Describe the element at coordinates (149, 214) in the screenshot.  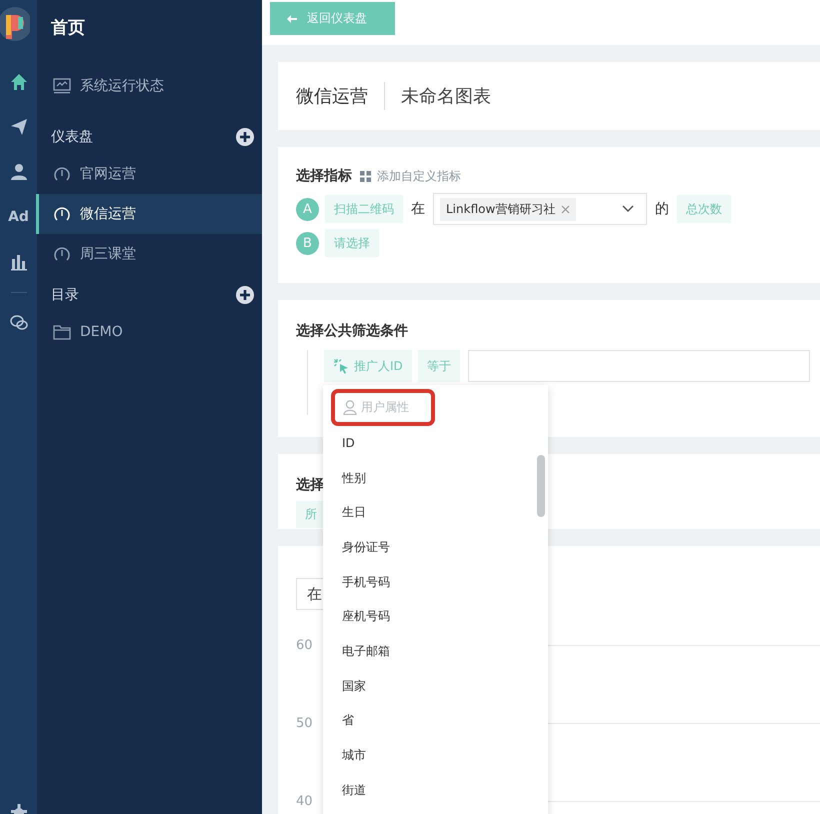
I see `nav-item: 微信运营` at that location.